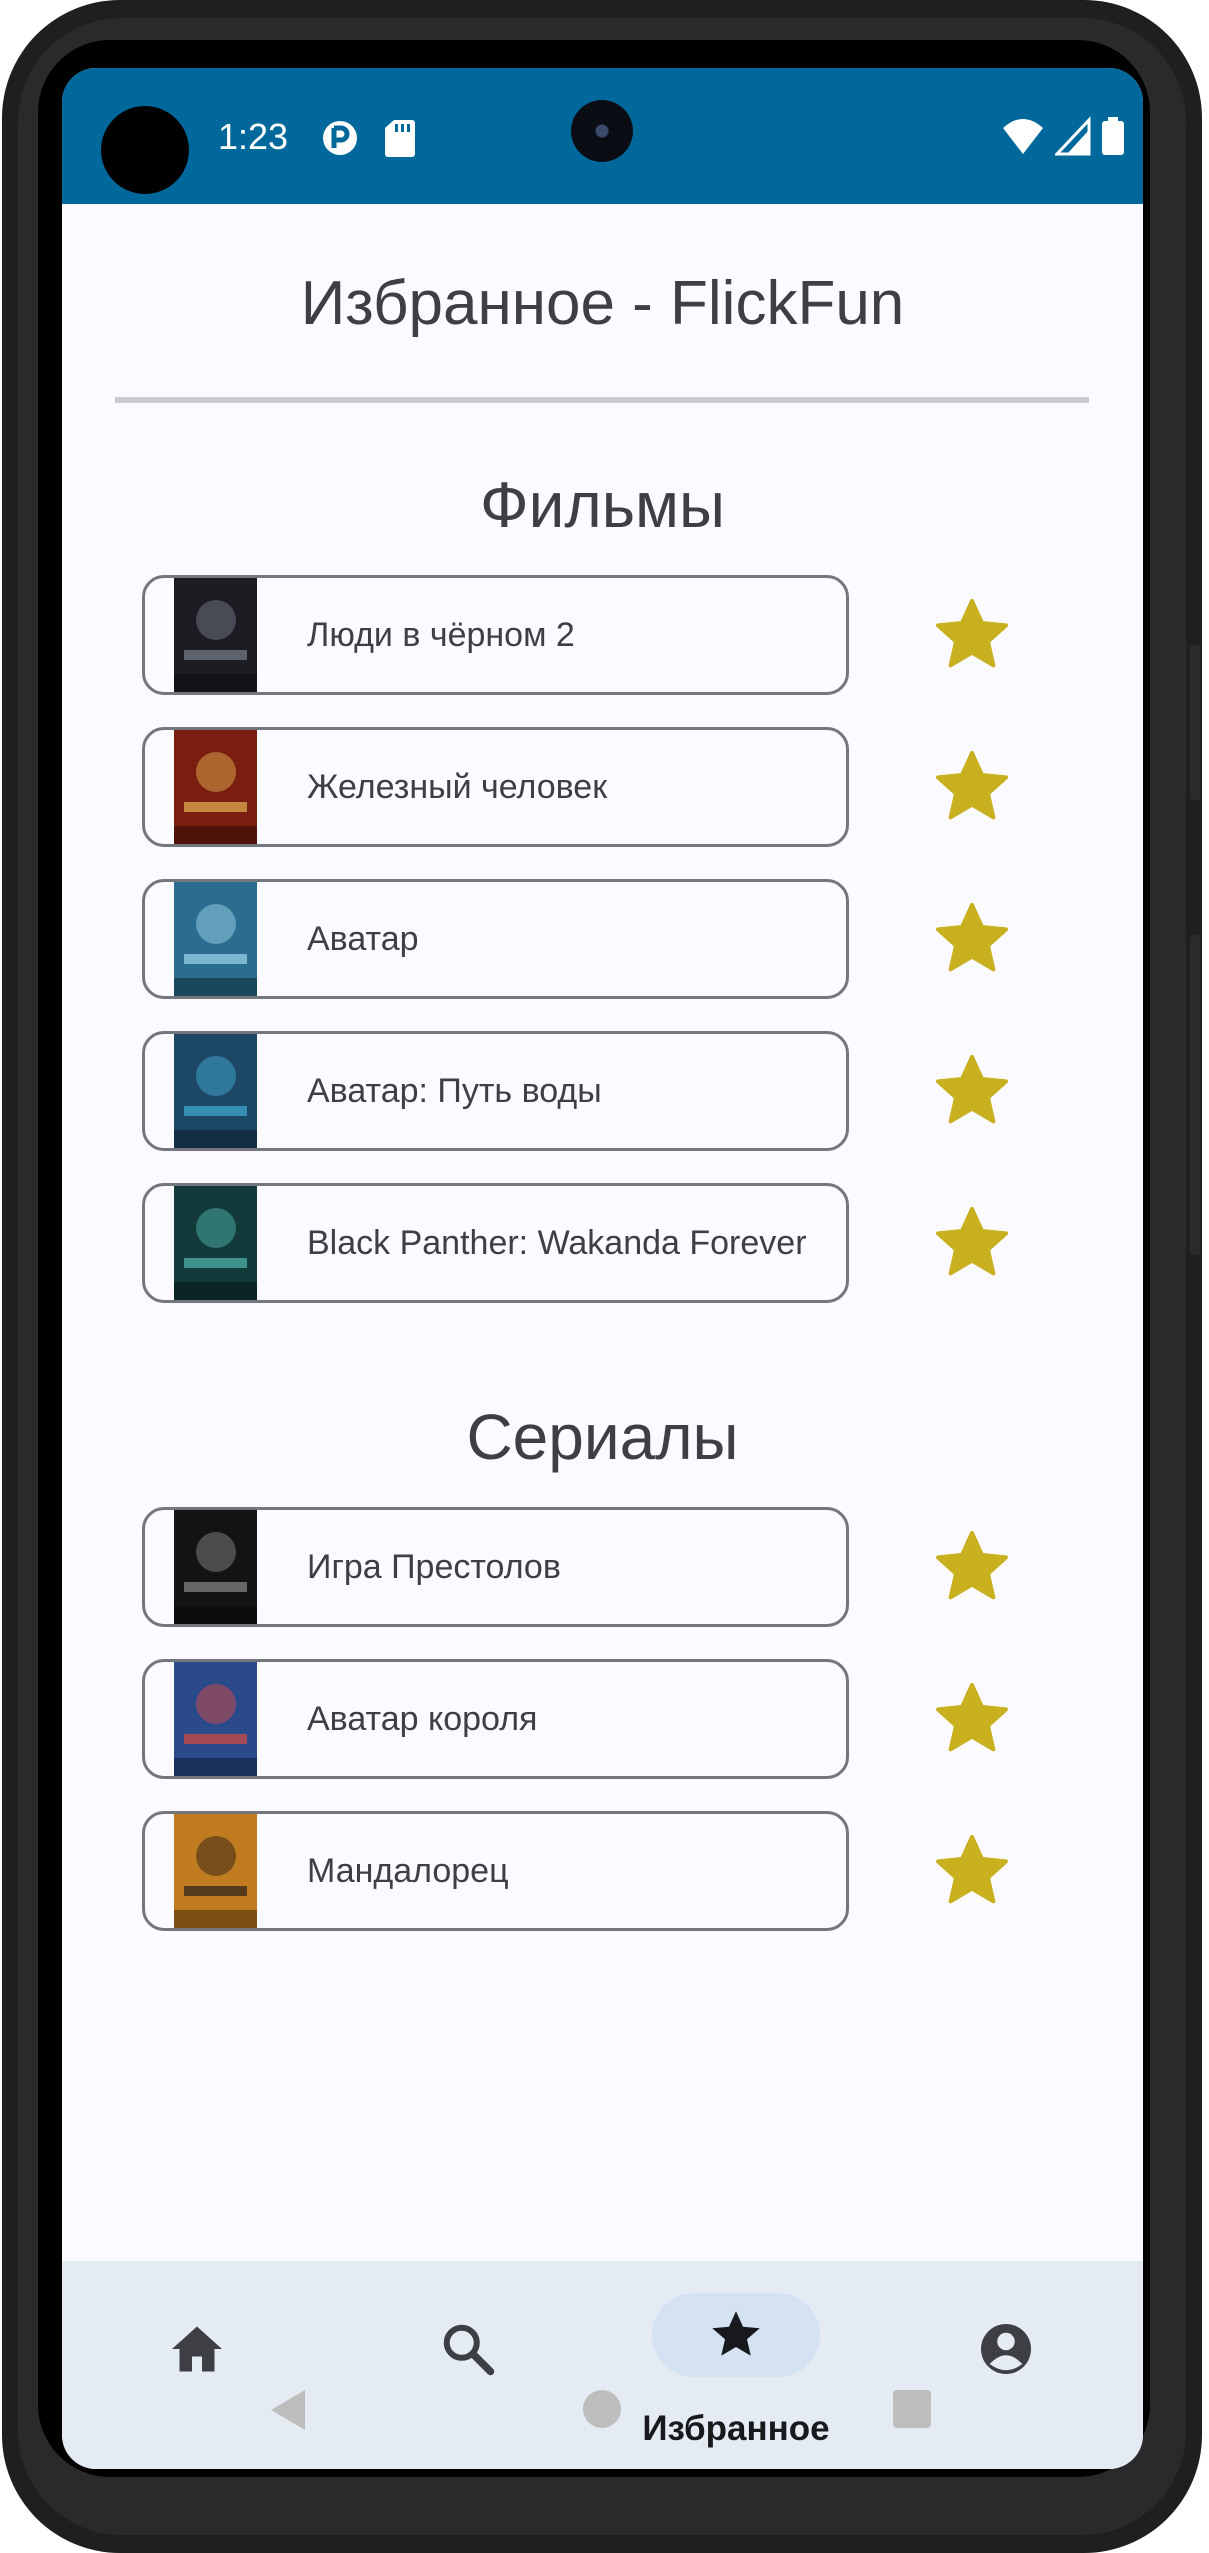 This screenshot has width=1209, height=2553. Describe the element at coordinates (340, 138) in the screenshot. I see `data-saver-icon` at that location.